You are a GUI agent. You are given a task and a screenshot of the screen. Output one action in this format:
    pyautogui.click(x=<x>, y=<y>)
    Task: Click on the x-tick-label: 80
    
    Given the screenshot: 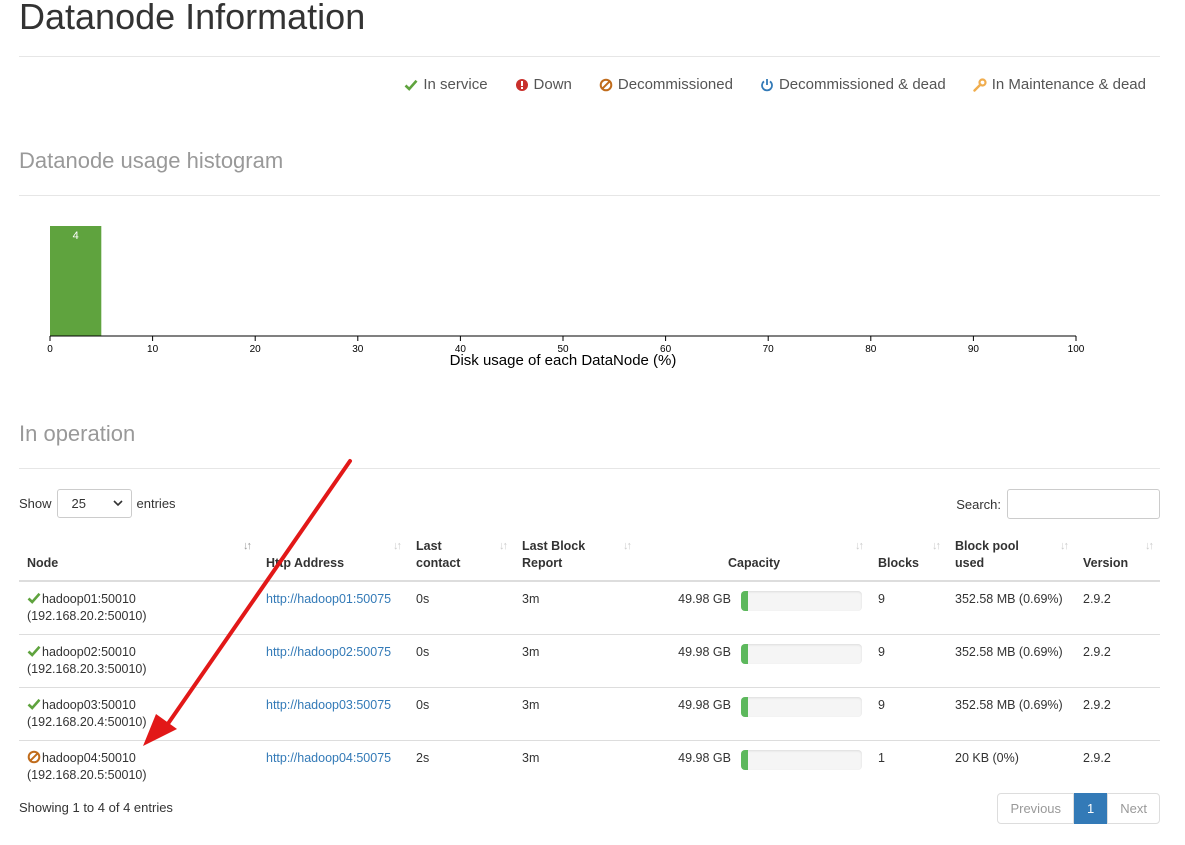 What is the action you would take?
    pyautogui.click(x=871, y=349)
    